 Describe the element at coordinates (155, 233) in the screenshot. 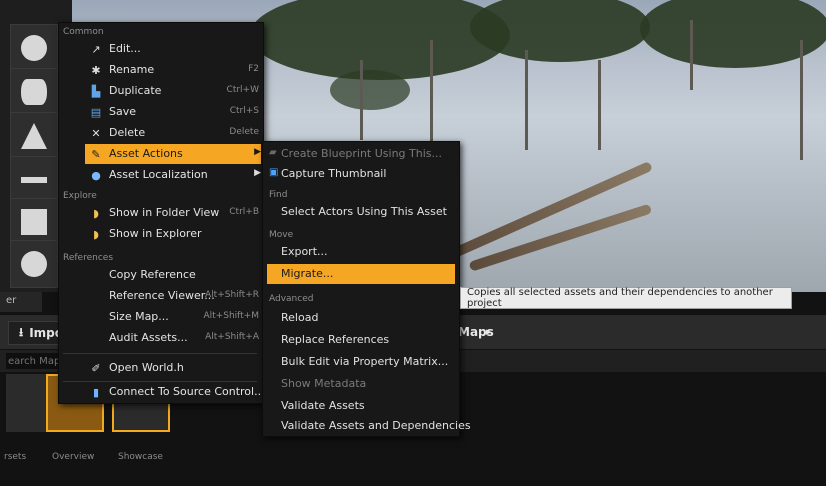

I see `menu-item-label: Show in Explorer` at that location.